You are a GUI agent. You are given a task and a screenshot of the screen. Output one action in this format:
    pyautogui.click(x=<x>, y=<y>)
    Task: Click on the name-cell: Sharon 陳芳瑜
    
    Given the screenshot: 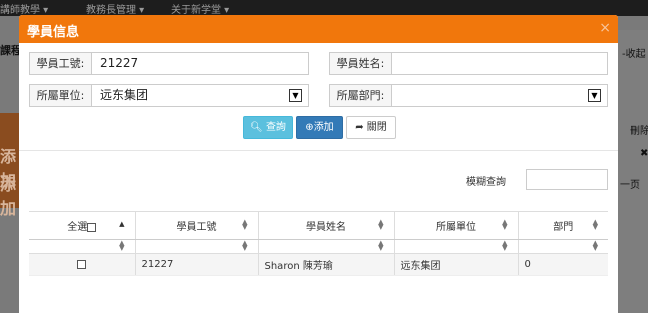 What is the action you would take?
    pyautogui.click(x=326, y=264)
    